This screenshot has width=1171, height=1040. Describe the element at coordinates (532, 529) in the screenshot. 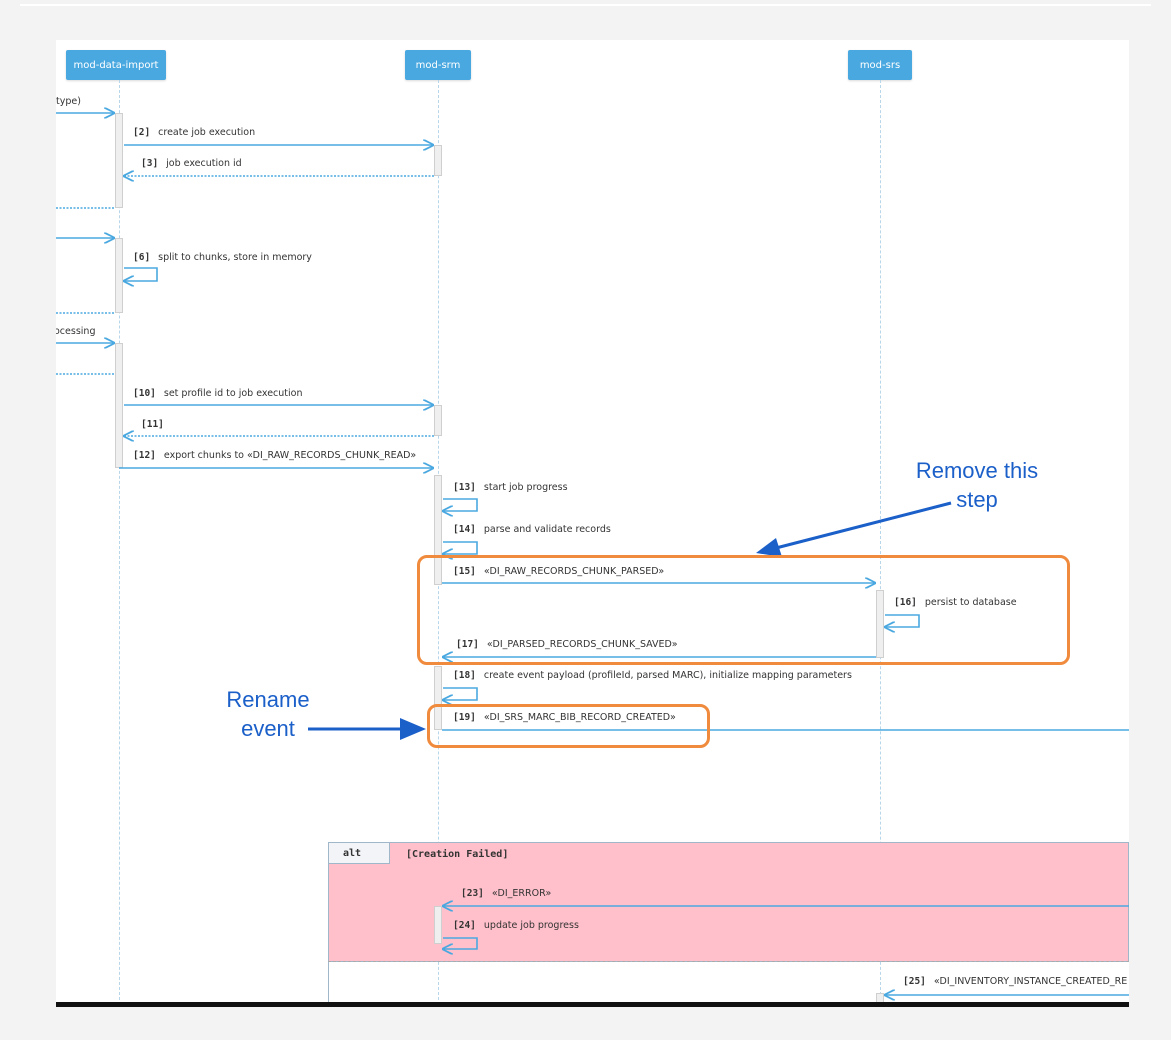

I see `message-label-14: [14] parse and validate records` at that location.